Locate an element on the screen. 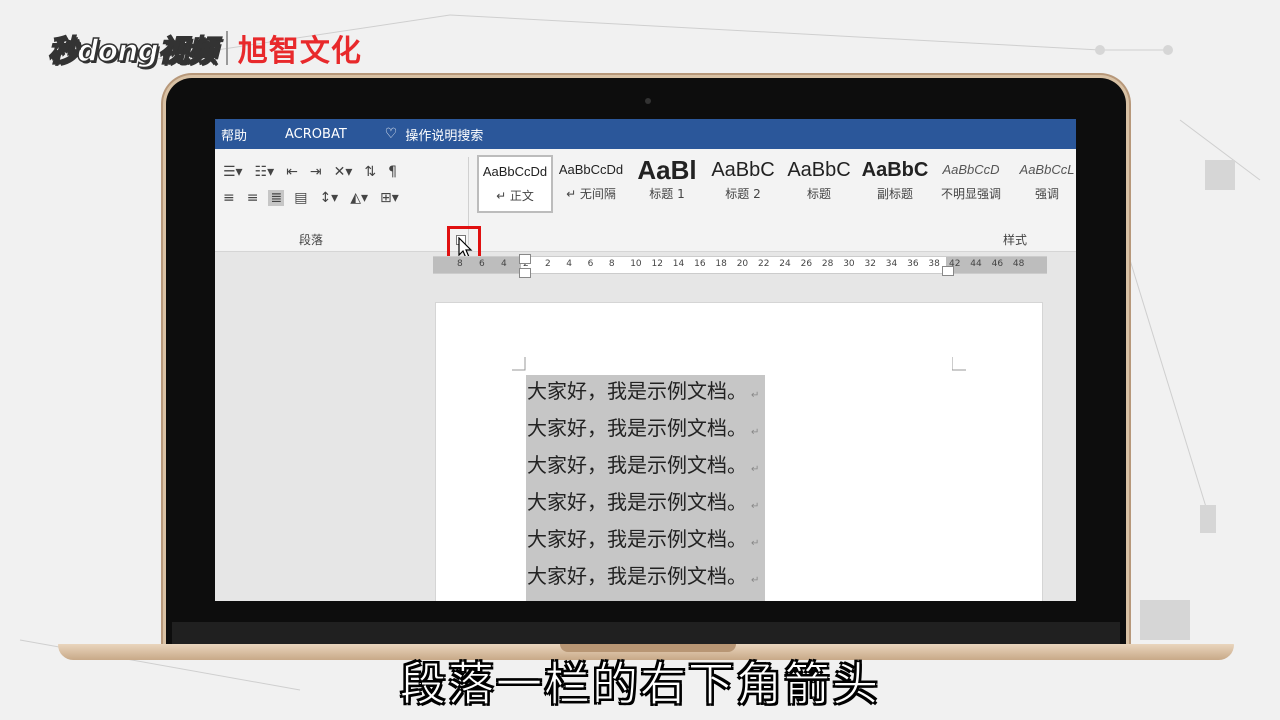  ruler-number: 24 is located at coordinates (785, 264).